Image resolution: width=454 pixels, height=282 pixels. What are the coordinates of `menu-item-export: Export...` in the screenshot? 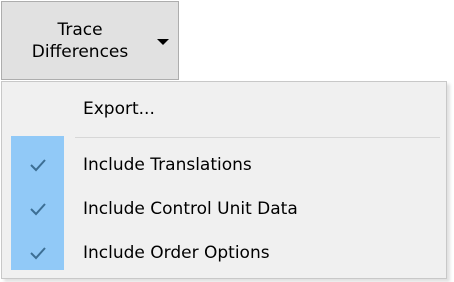 It's located at (224, 109).